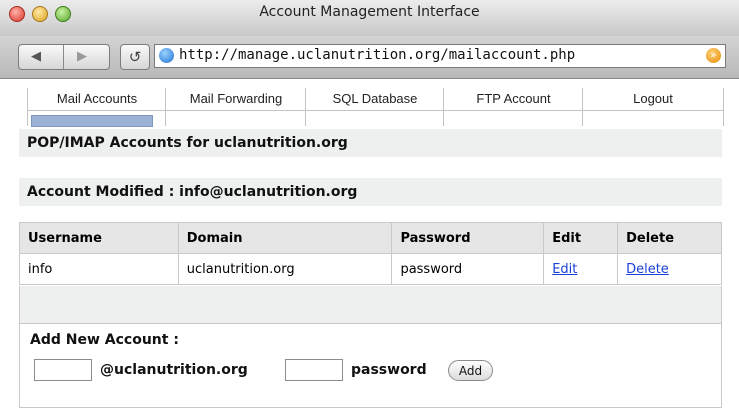  What do you see at coordinates (236, 98) in the screenshot?
I see `tab-label: Mail Forwarding` at bounding box center [236, 98].